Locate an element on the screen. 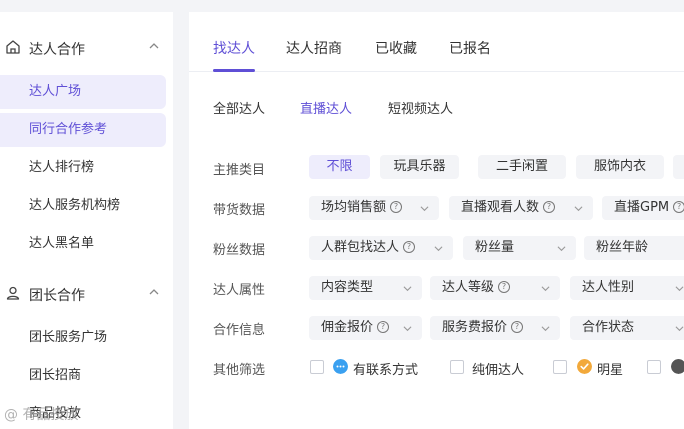  checkbox-commission-only is located at coordinates (457, 367).